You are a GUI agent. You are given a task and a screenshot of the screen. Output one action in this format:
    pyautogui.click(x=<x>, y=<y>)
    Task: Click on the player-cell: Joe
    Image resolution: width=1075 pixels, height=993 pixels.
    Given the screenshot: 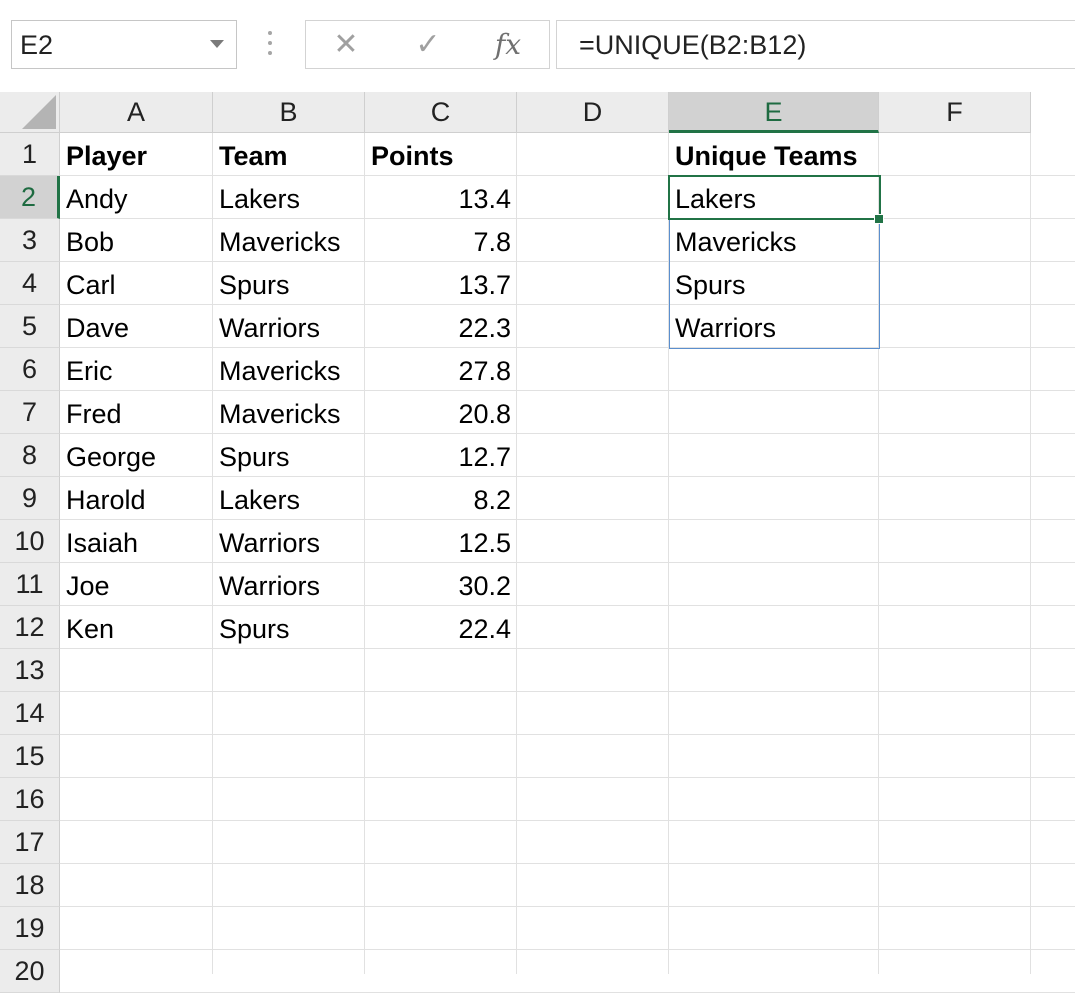 What is the action you would take?
    pyautogui.click(x=136, y=584)
    